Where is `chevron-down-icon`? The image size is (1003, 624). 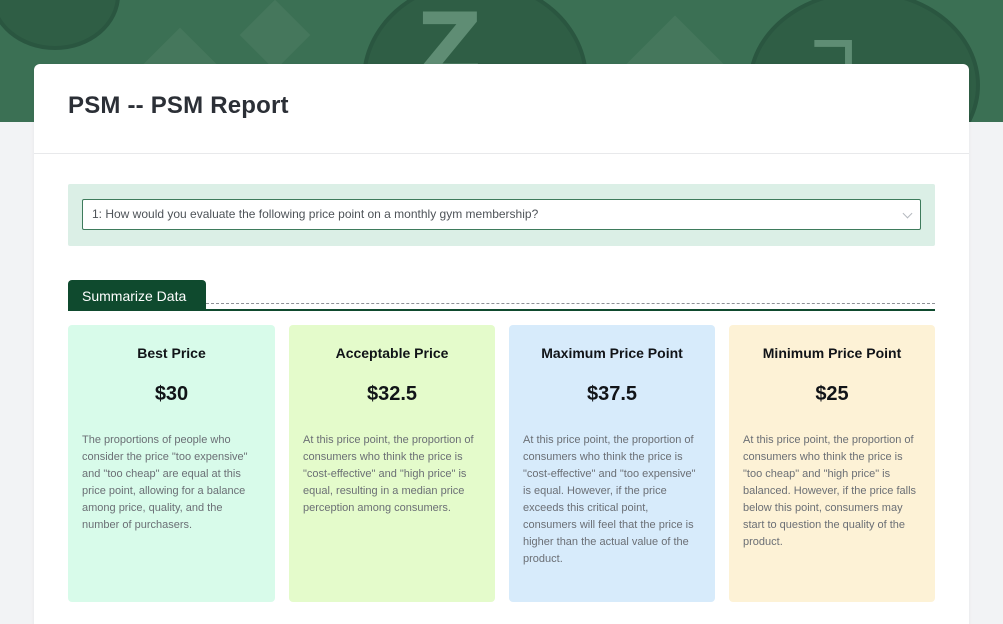
chevron-down-icon is located at coordinates (907, 213).